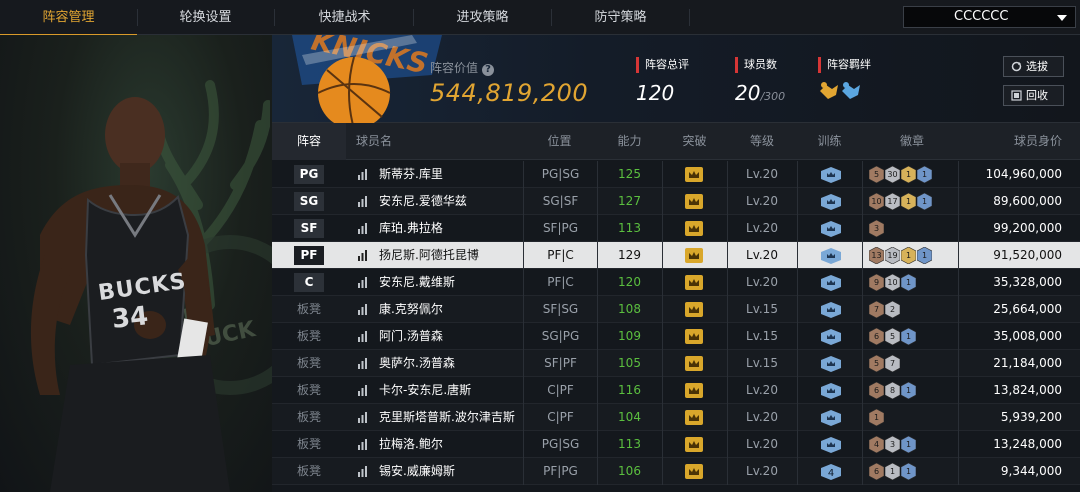 The height and width of the screenshot is (492, 1080). I want to click on table-row: PG 斯蒂芬.库里 PG|SG 125 Lv.20 5 30 1 1 104,960,000, so click(676, 174).